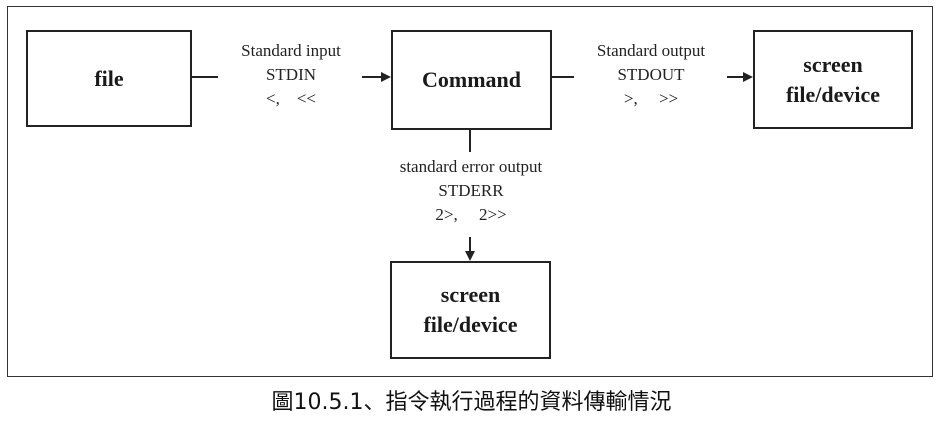 Image resolution: width=943 pixels, height=421 pixels. I want to click on stderr-label-line3: 2>, 2>>, so click(471, 214).